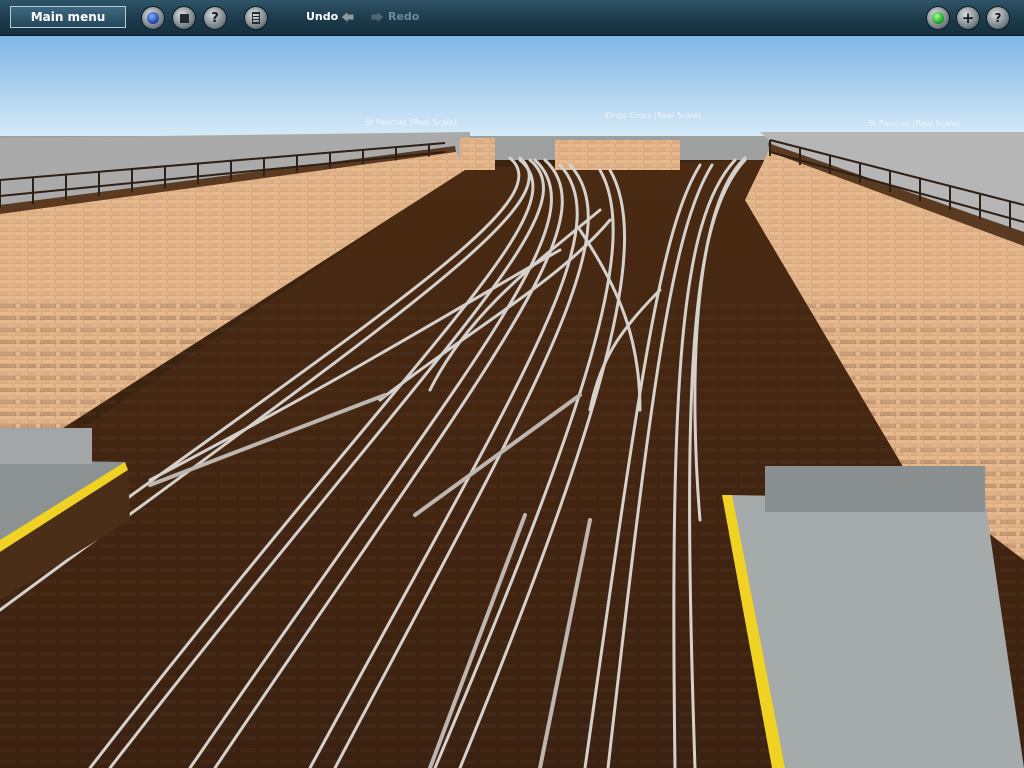 Image resolution: width=1024 pixels, height=768 pixels. What do you see at coordinates (403, 16) in the screenshot?
I see `redo-button: Redo` at bounding box center [403, 16].